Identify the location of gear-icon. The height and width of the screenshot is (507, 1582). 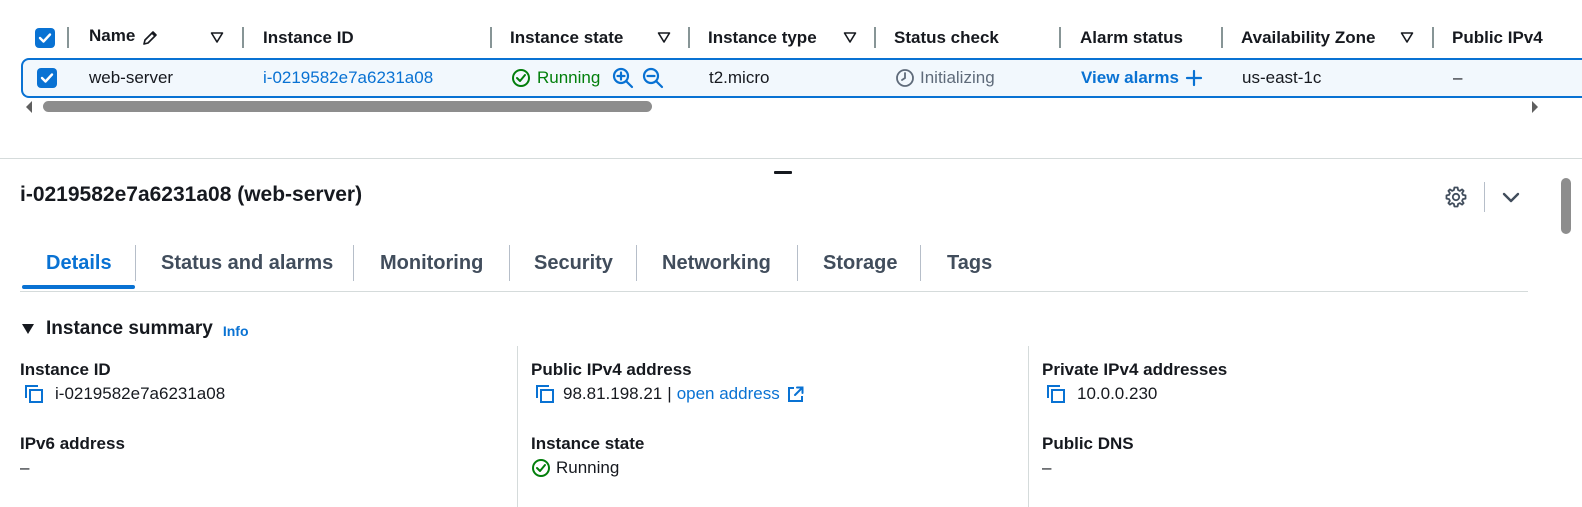
(1456, 197).